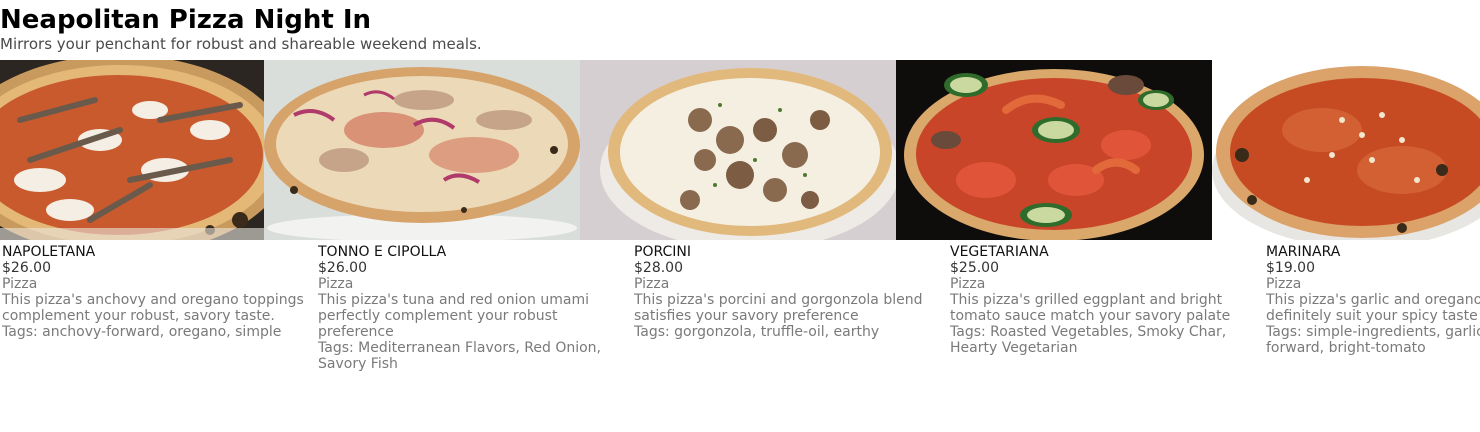 This screenshot has height=432, width=1480. I want to click on pizza-photo-vegetariana, so click(1054, 150).